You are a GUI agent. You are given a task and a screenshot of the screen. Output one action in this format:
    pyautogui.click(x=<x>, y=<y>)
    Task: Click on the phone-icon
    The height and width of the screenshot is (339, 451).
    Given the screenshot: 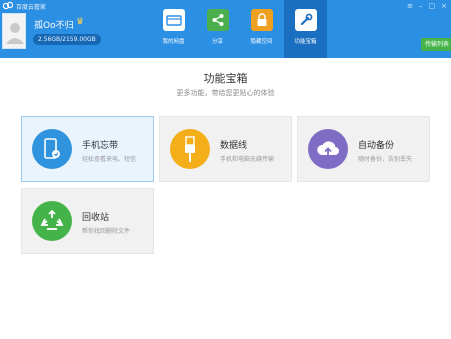 What is the action you would take?
    pyautogui.click(x=52, y=149)
    